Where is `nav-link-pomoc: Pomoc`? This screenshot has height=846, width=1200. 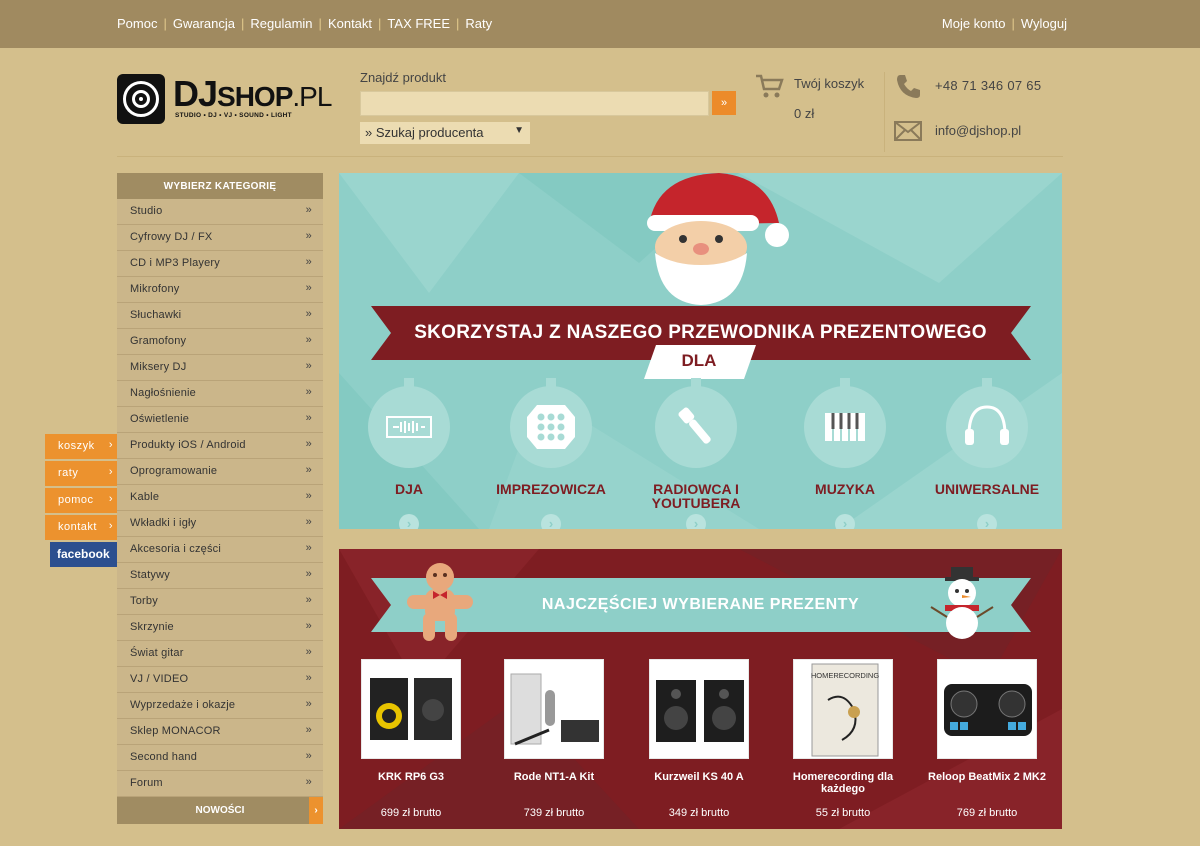 nav-link-pomoc: Pomoc is located at coordinates (137, 23).